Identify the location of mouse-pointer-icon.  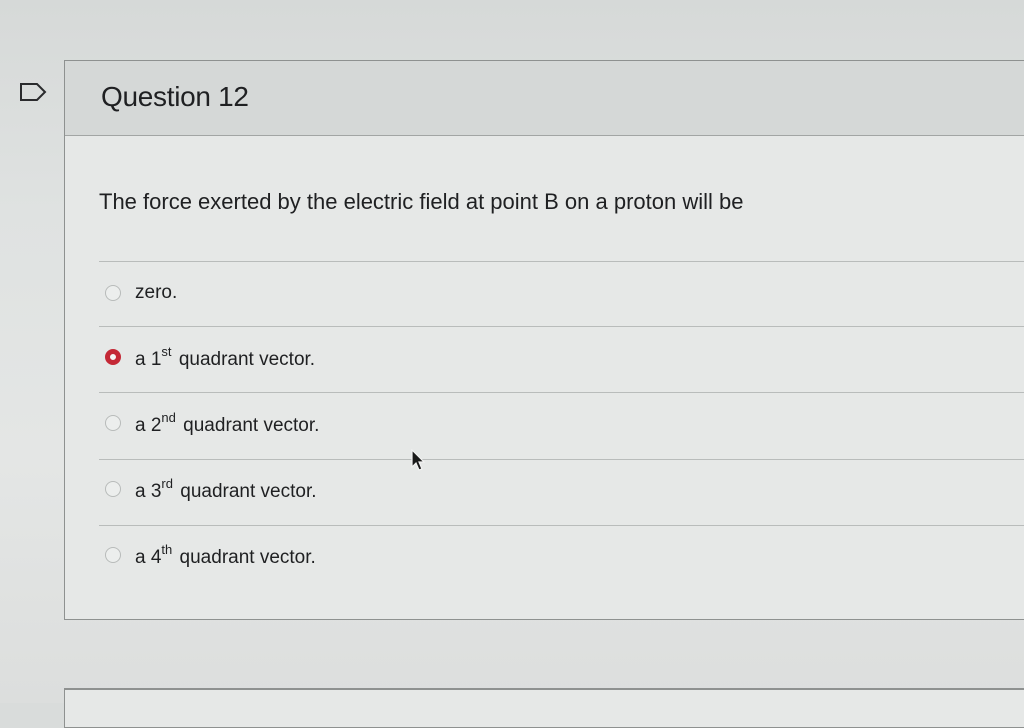
(418, 460).